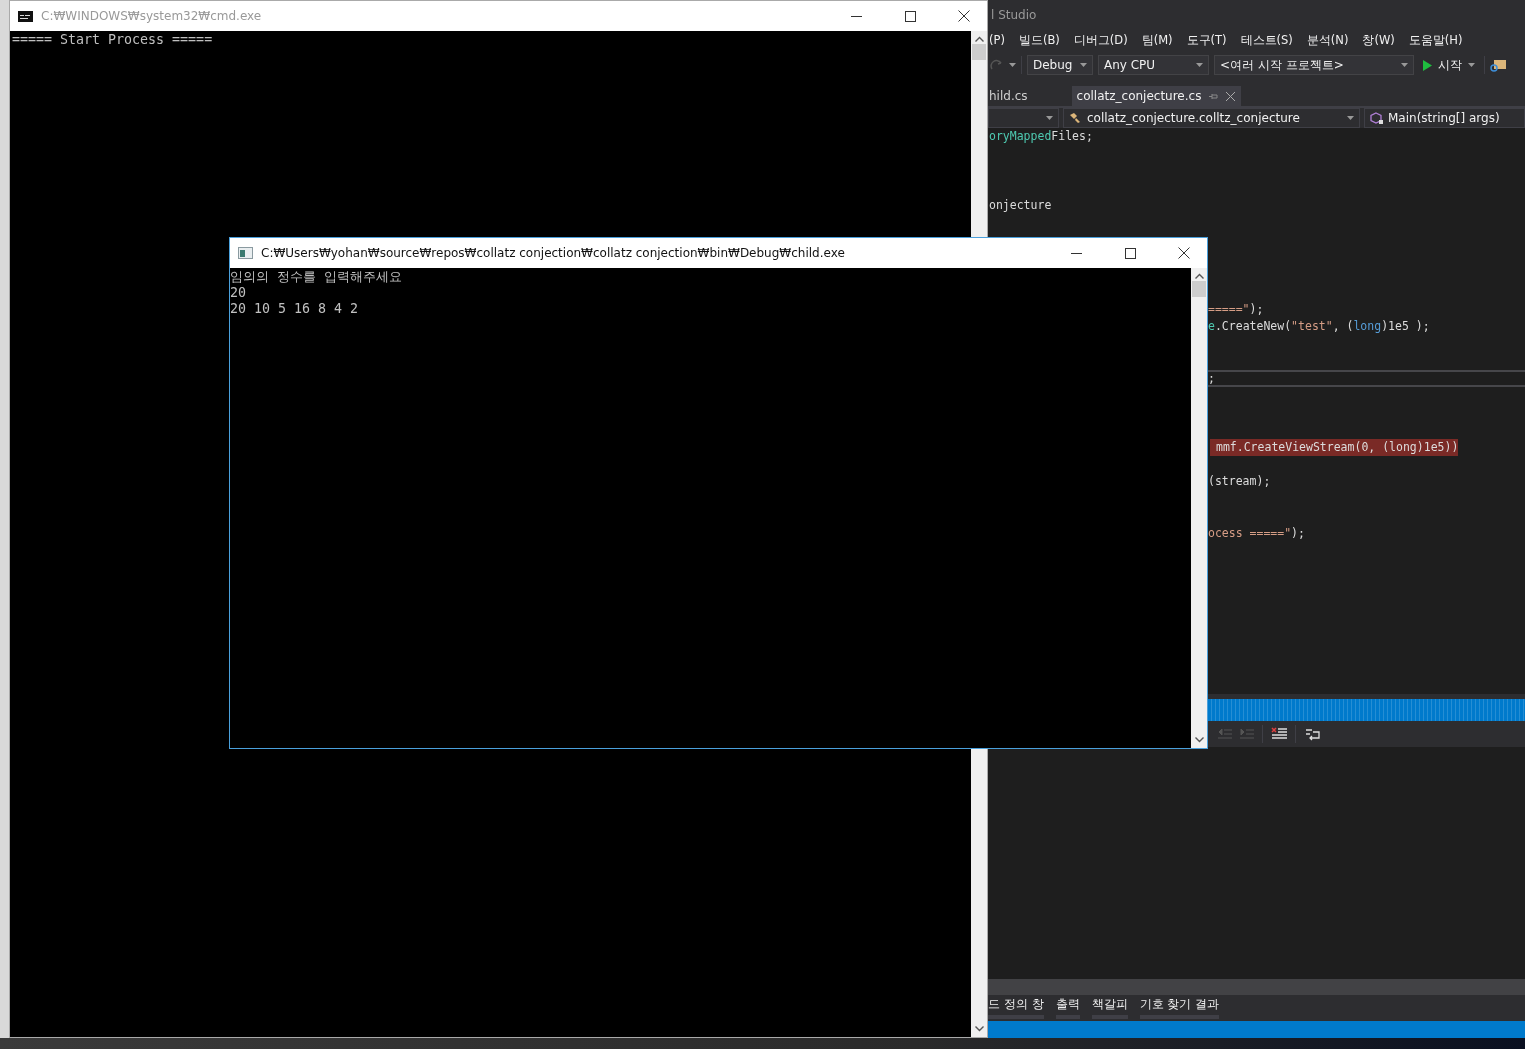 The width and height of the screenshot is (1525, 1049). Describe the element at coordinates (1156, 96) in the screenshot. I see `file-tab: collatz_conjecture.cs` at that location.